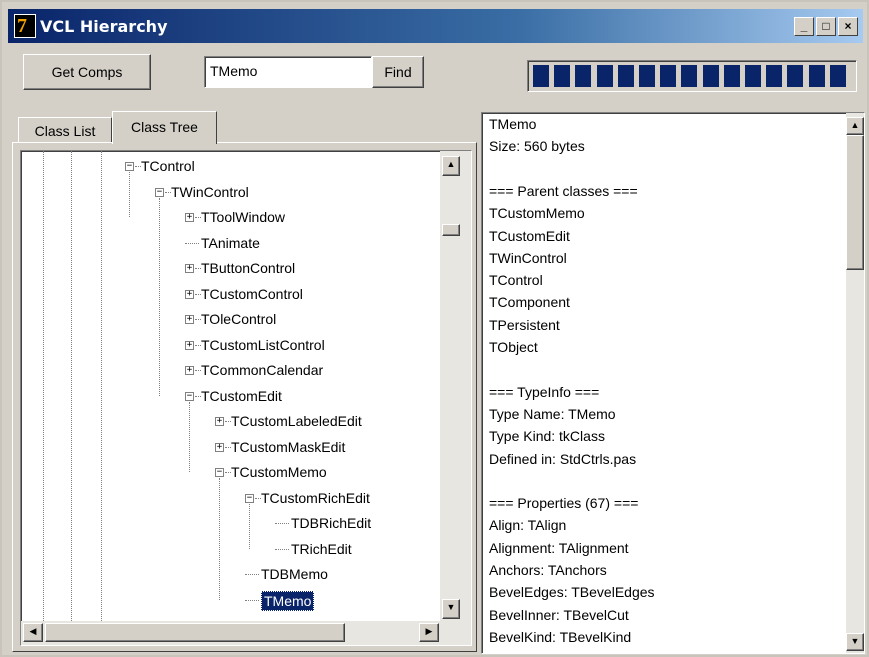 The image size is (869, 657). What do you see at coordinates (288, 447) in the screenshot?
I see `tree-node: TCustomMaskEdit` at bounding box center [288, 447].